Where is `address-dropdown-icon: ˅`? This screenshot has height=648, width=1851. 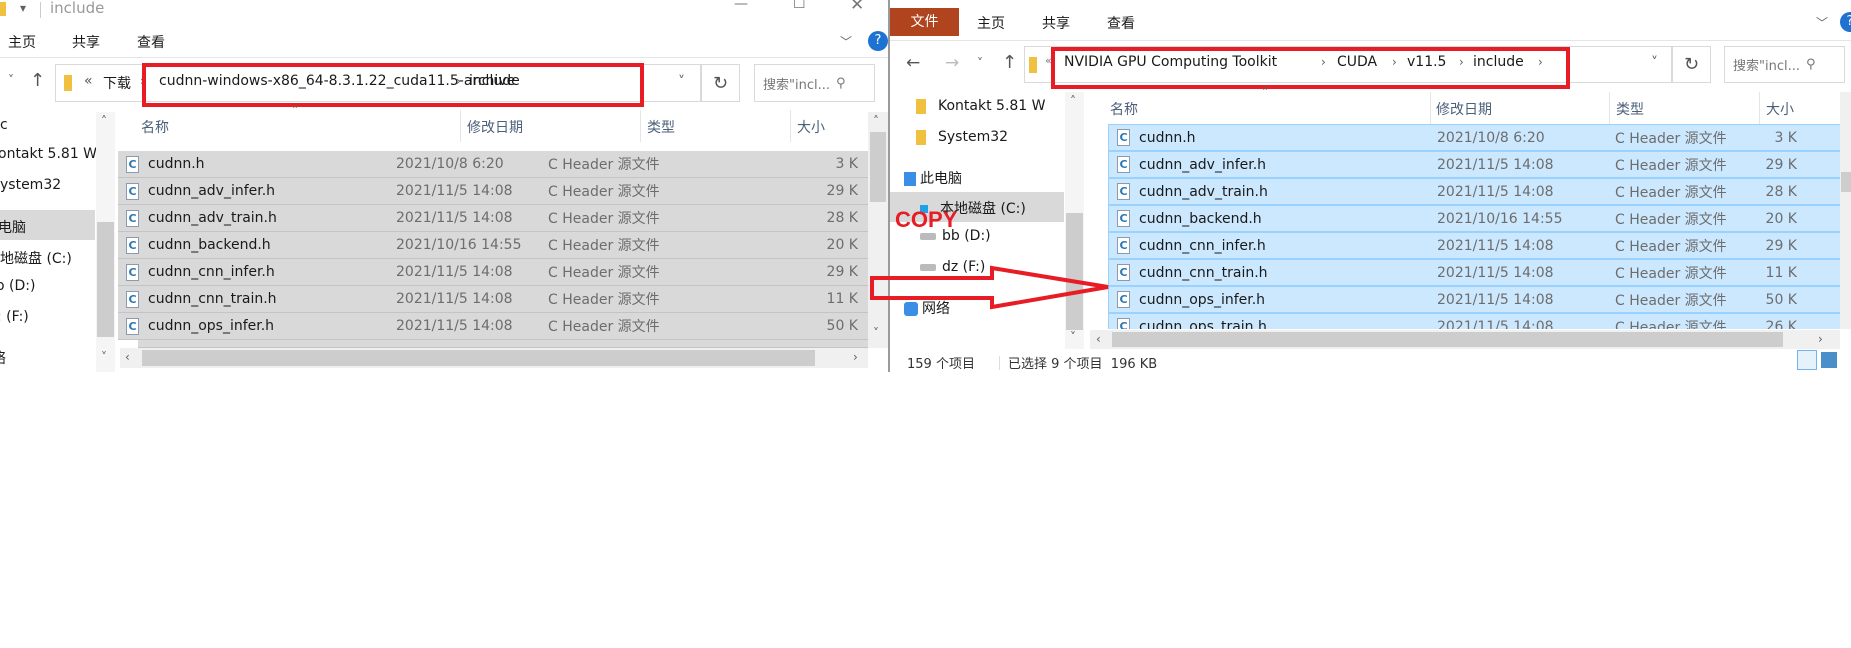
address-dropdown-icon: ˅ is located at coordinates (681, 82).